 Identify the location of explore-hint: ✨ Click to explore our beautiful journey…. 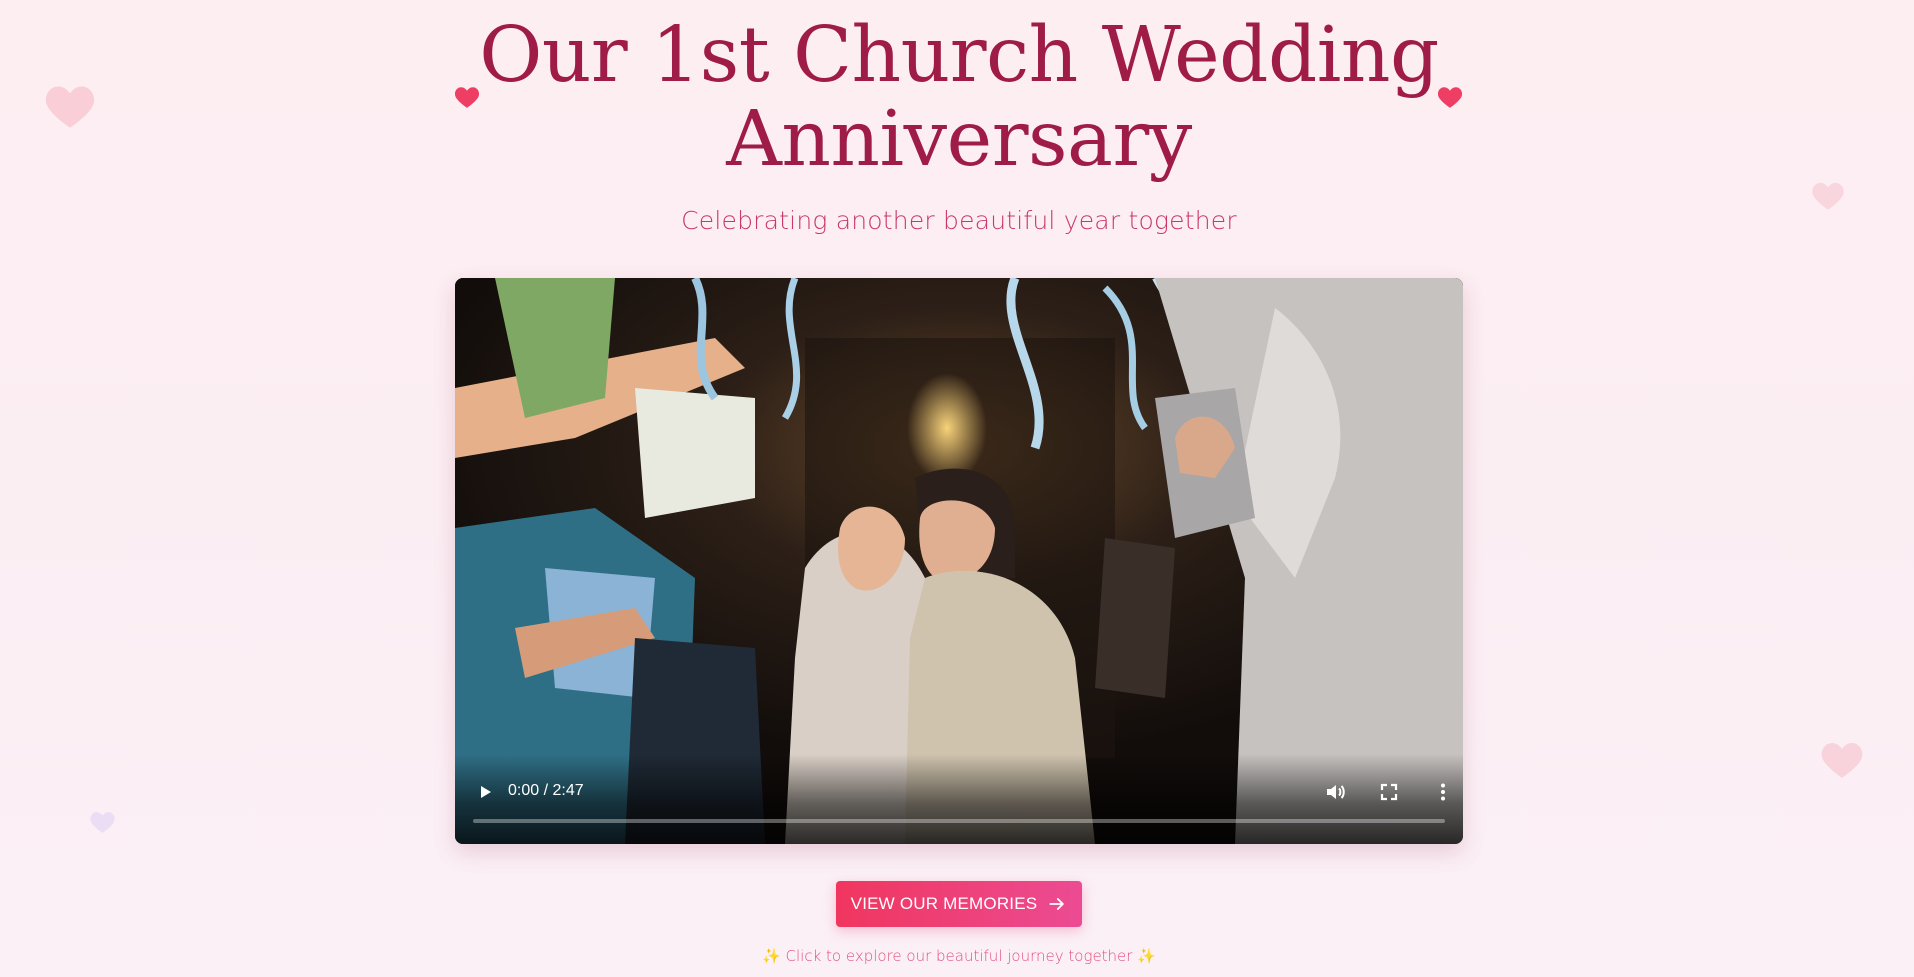
(959, 956).